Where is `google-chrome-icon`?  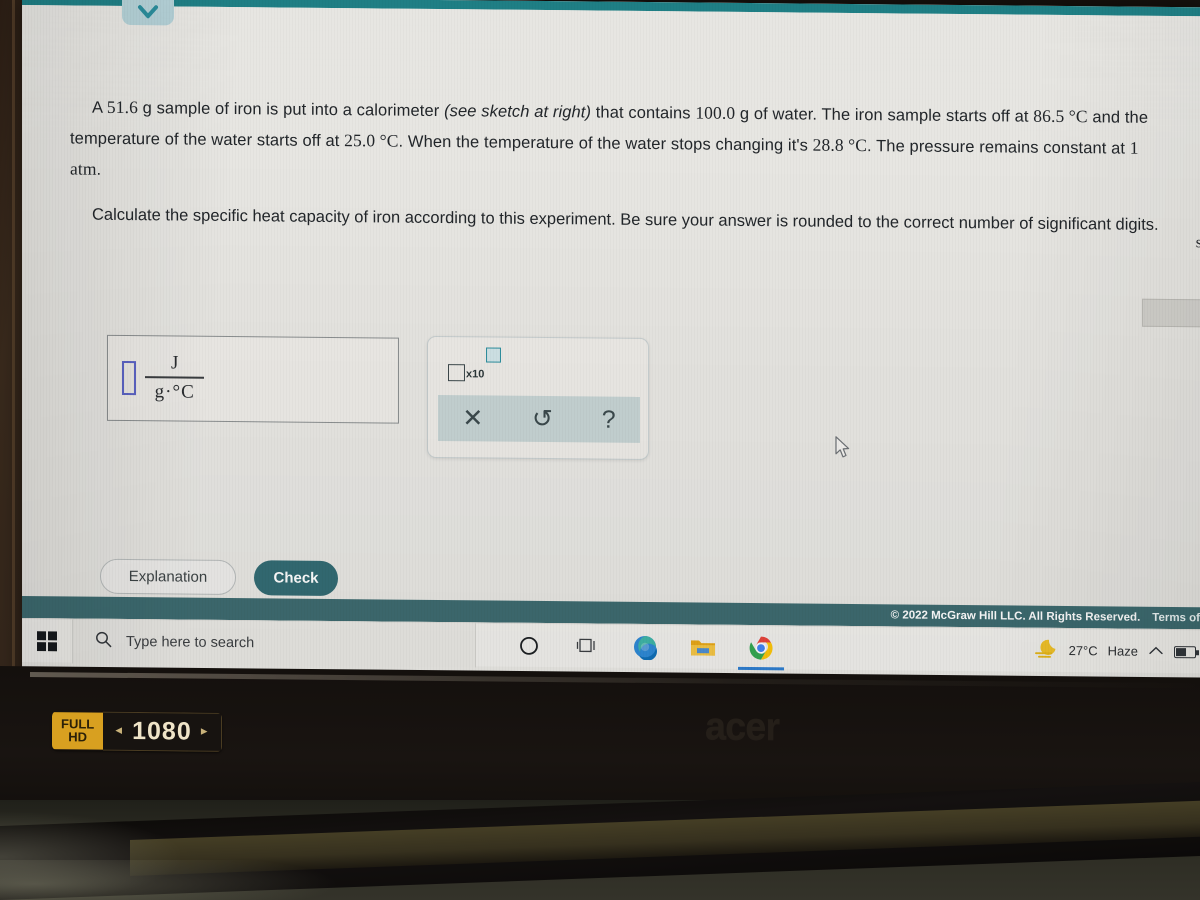
google-chrome-icon is located at coordinates (761, 647).